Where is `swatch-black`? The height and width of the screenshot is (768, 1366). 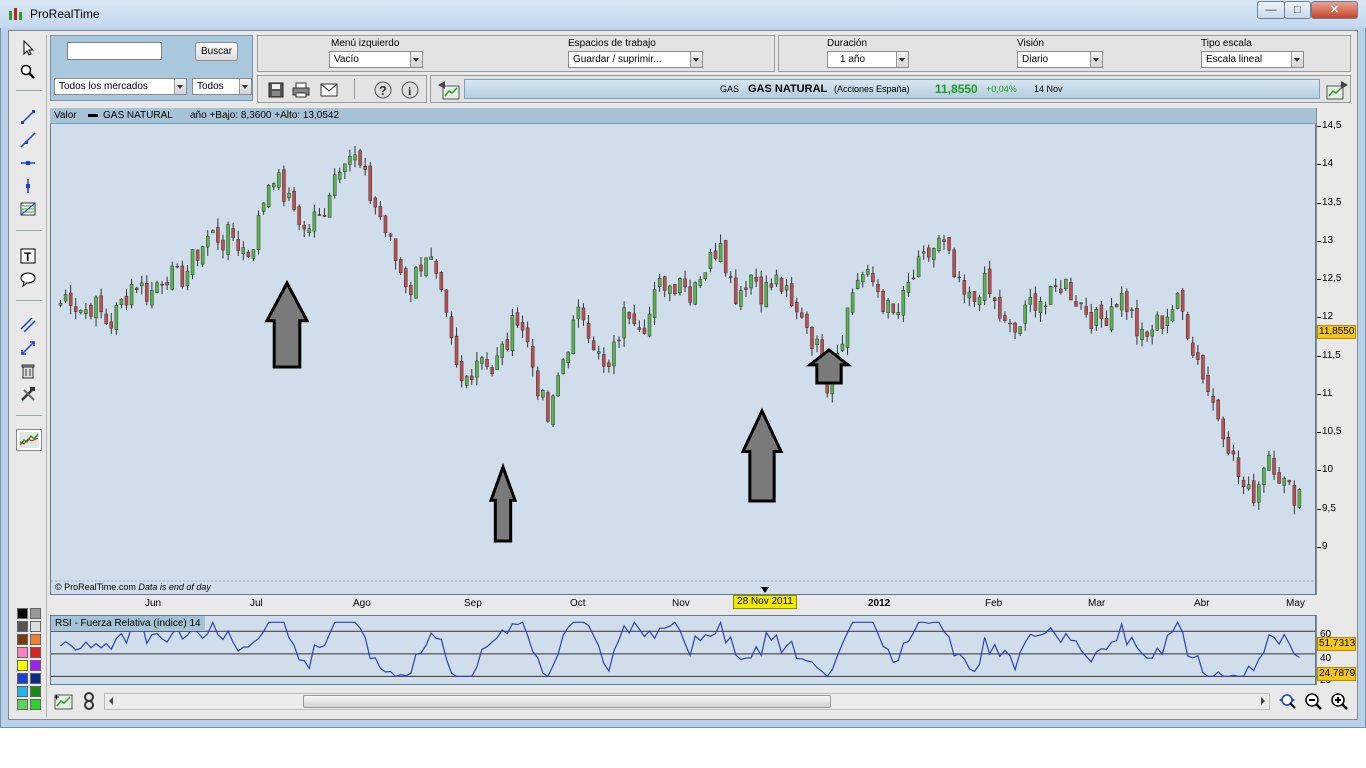
swatch-black is located at coordinates (22, 613).